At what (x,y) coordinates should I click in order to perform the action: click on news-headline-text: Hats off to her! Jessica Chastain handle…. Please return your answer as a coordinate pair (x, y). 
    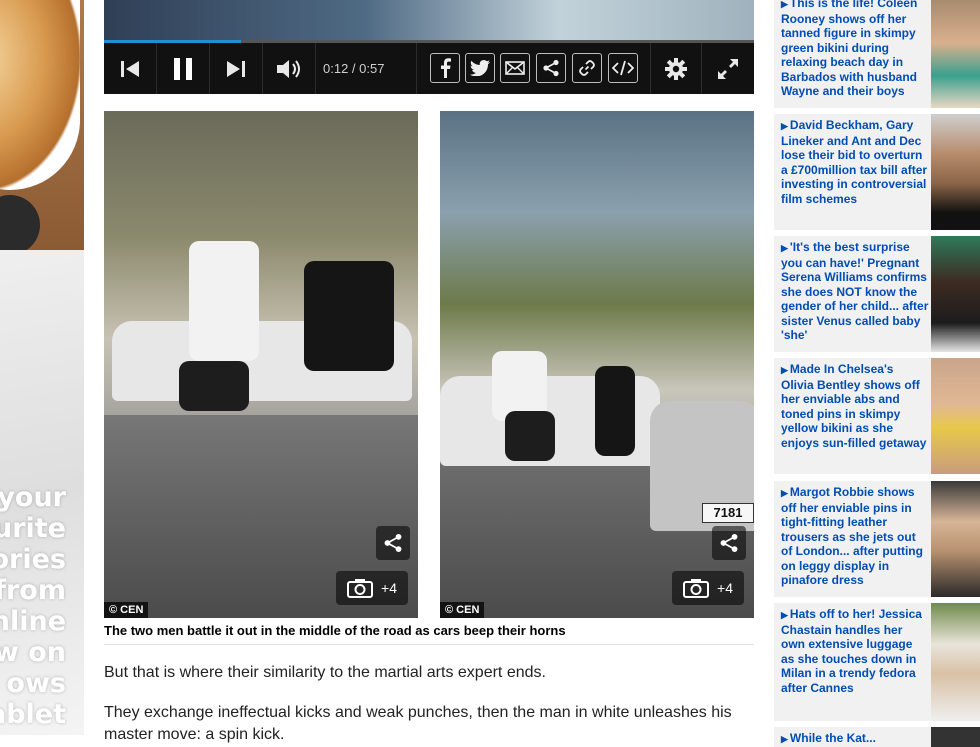
    Looking at the image, I should click on (851, 651).